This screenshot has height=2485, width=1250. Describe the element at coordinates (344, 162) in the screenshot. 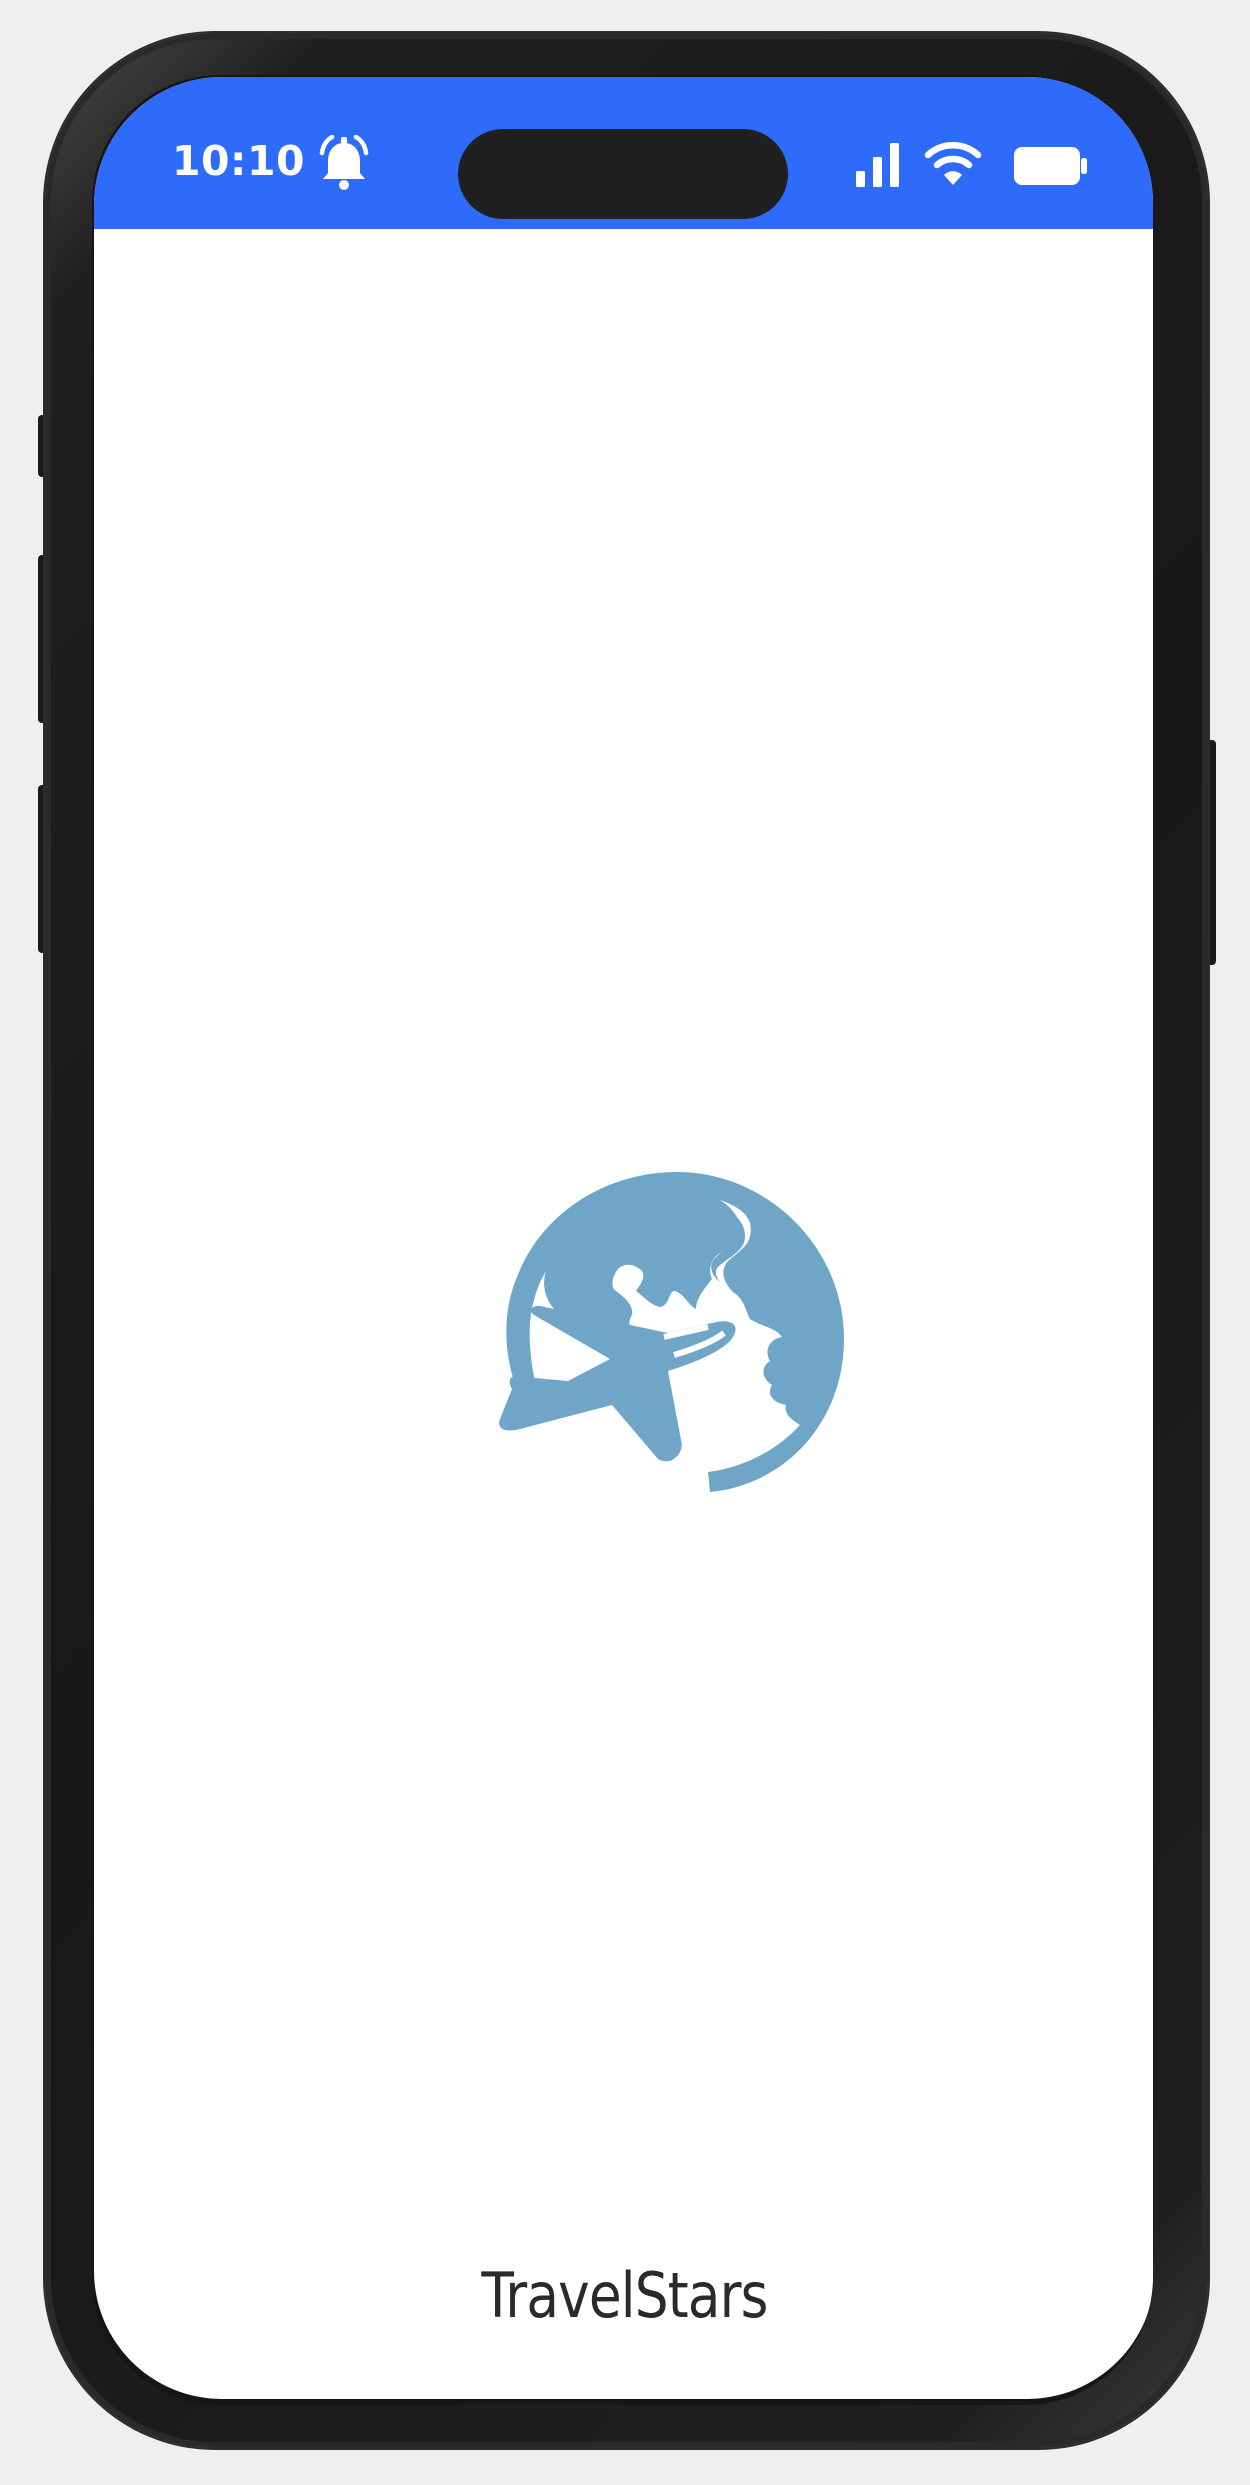

I see `alarm-icon` at that location.